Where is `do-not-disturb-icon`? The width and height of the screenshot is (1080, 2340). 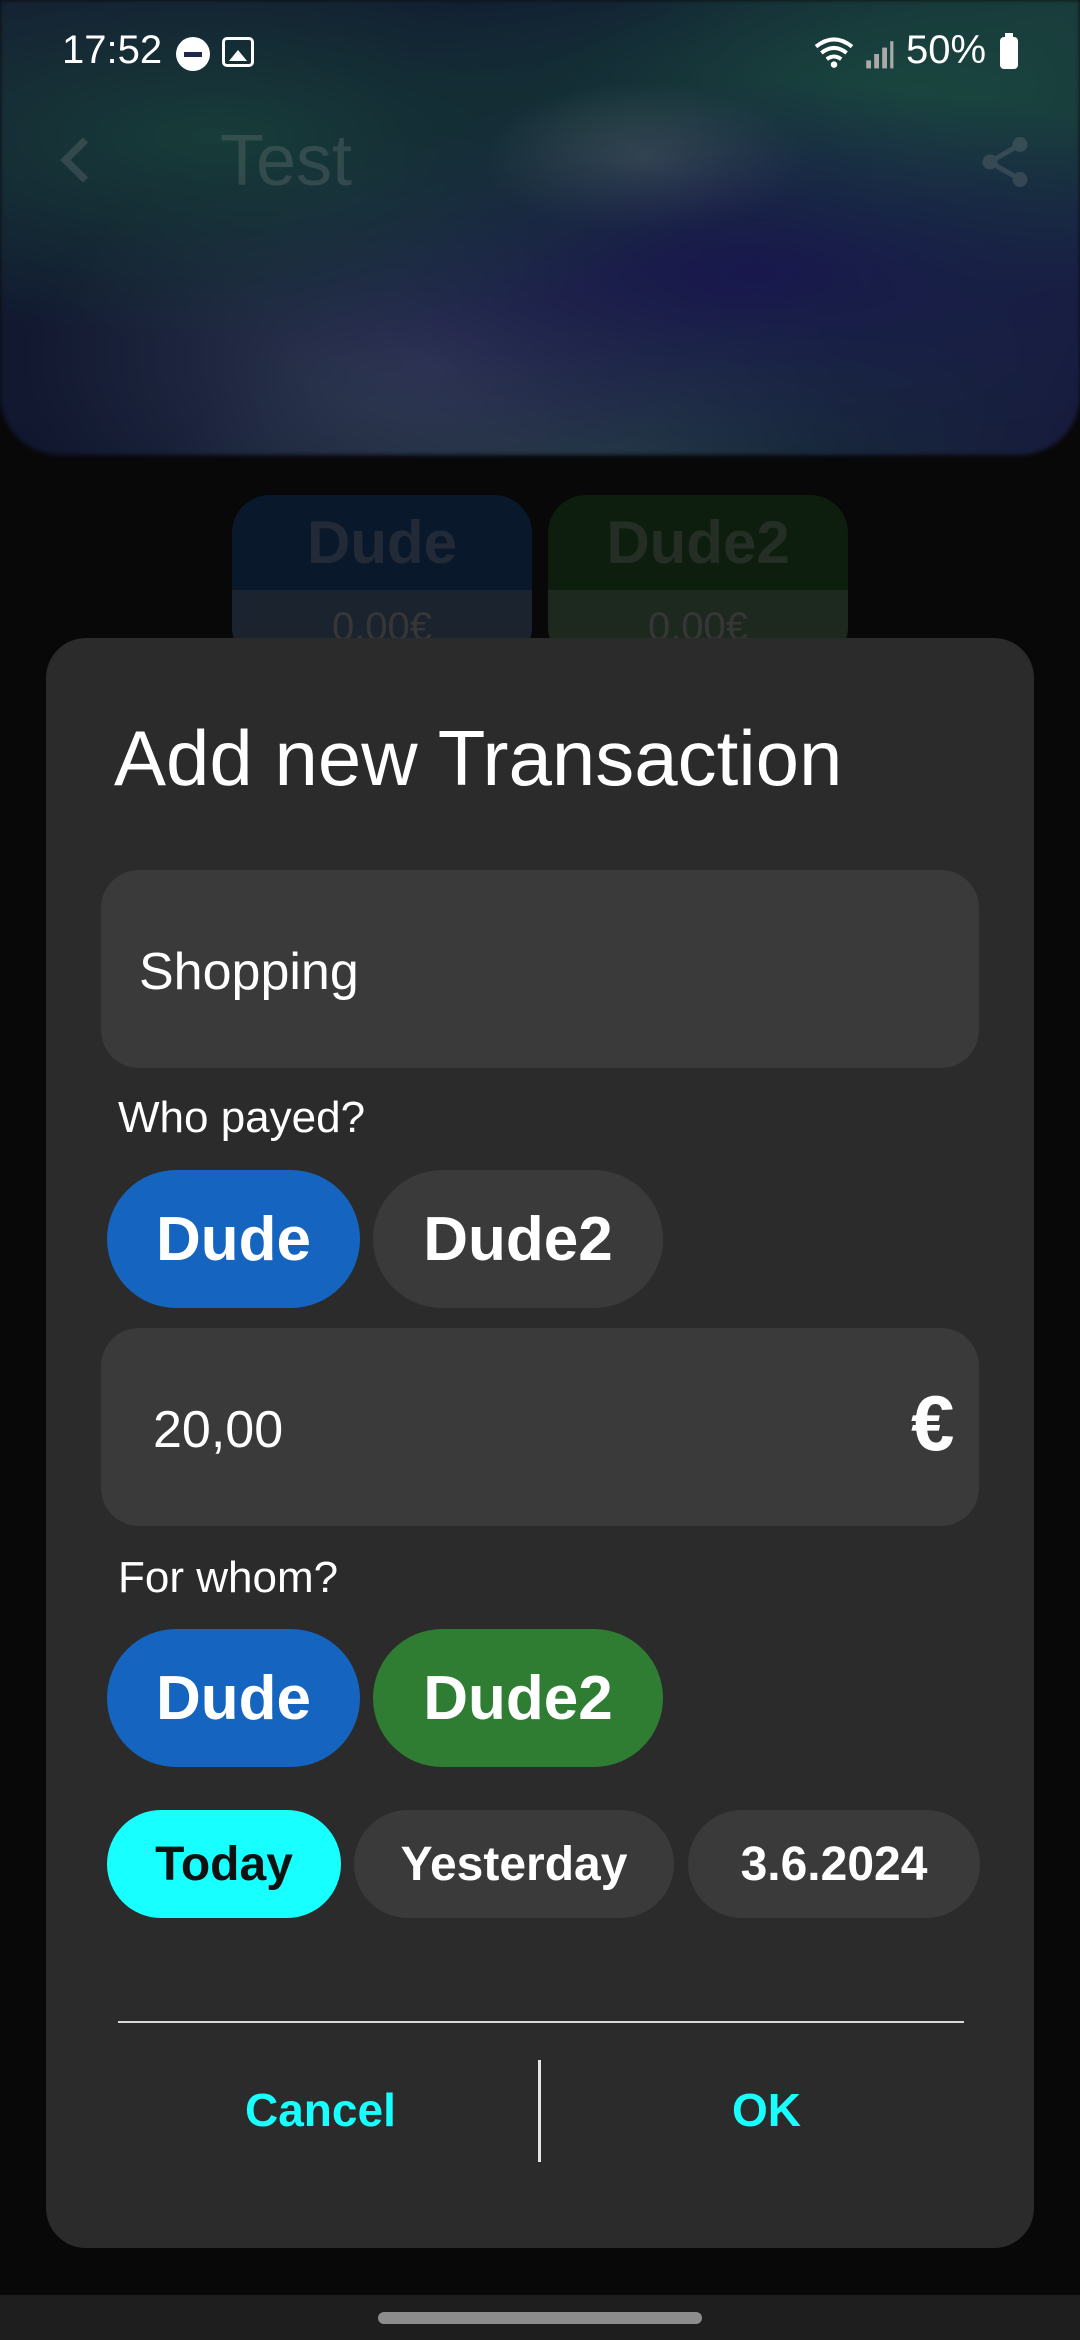
do-not-disturb-icon is located at coordinates (193, 54).